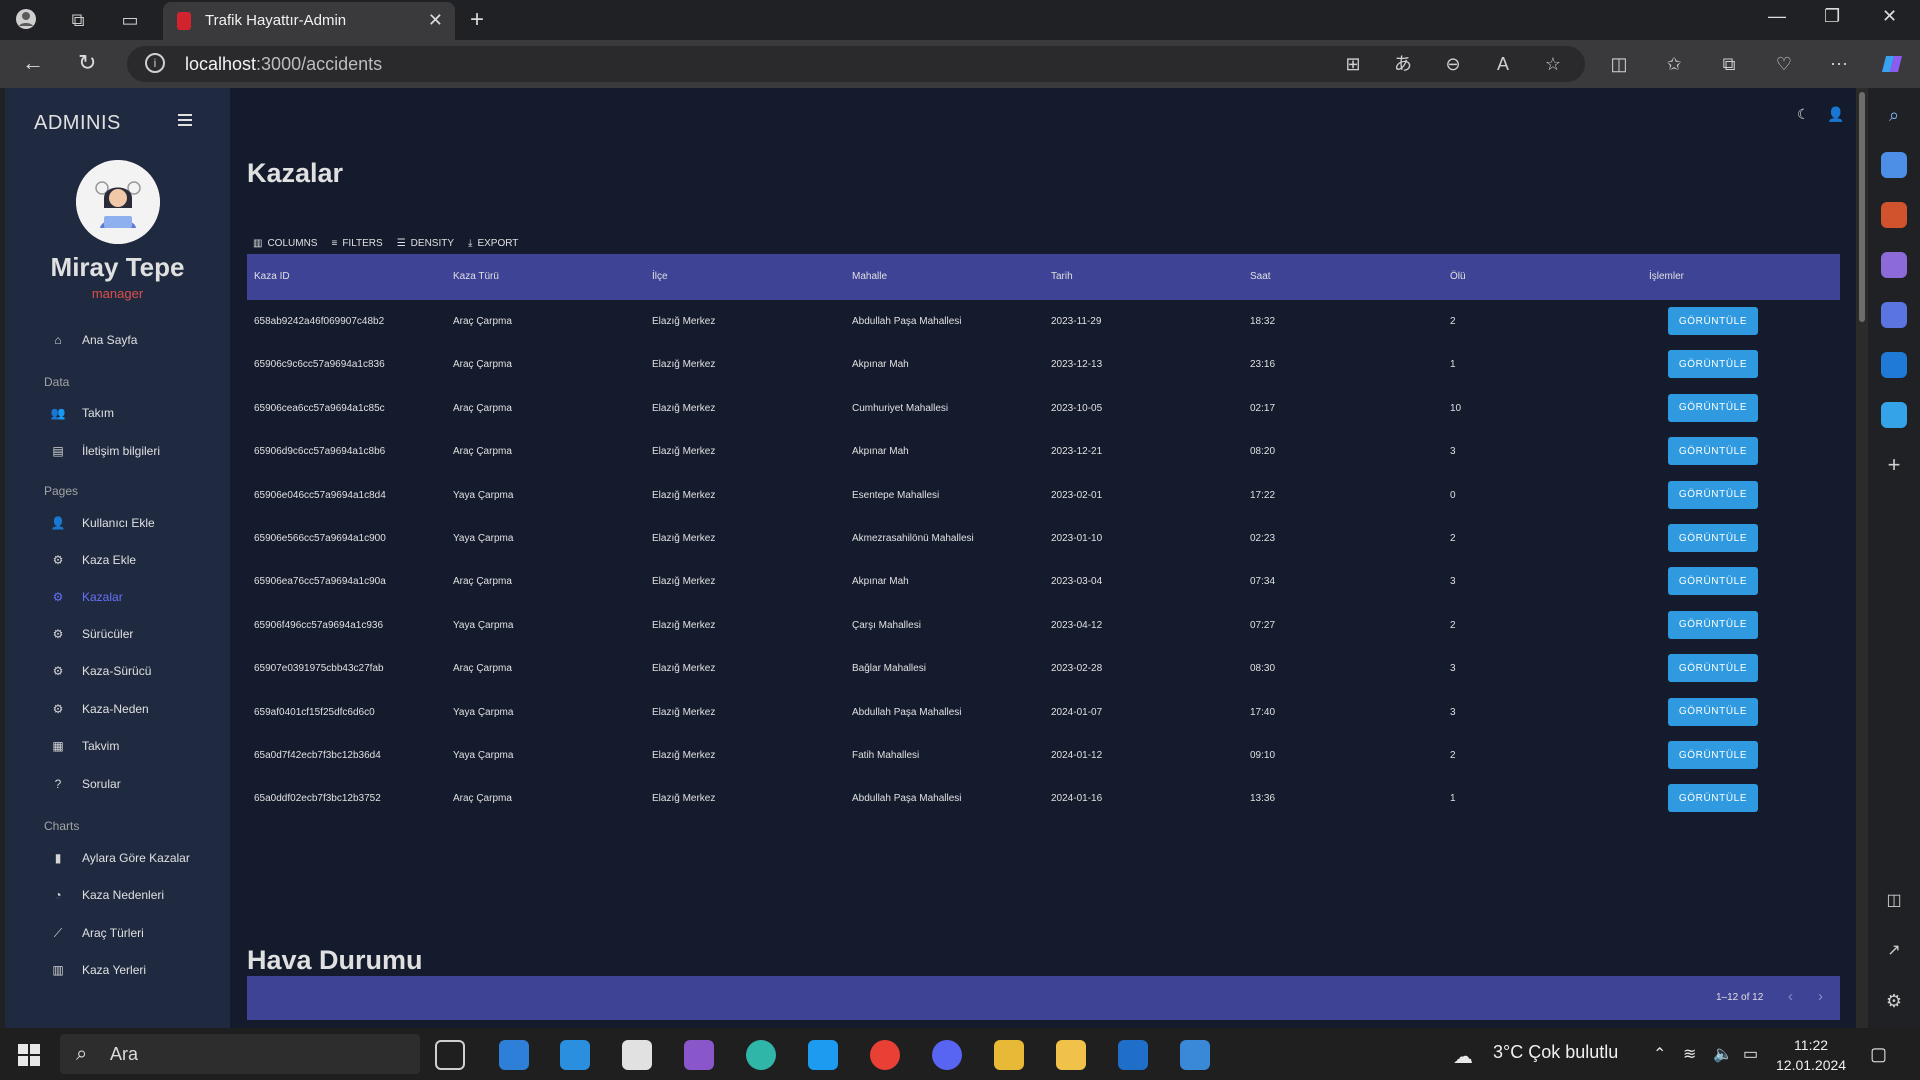 Image resolution: width=1920 pixels, height=1080 pixels. What do you see at coordinates (1862, 558) in the screenshot?
I see `page-scrollbar` at bounding box center [1862, 558].